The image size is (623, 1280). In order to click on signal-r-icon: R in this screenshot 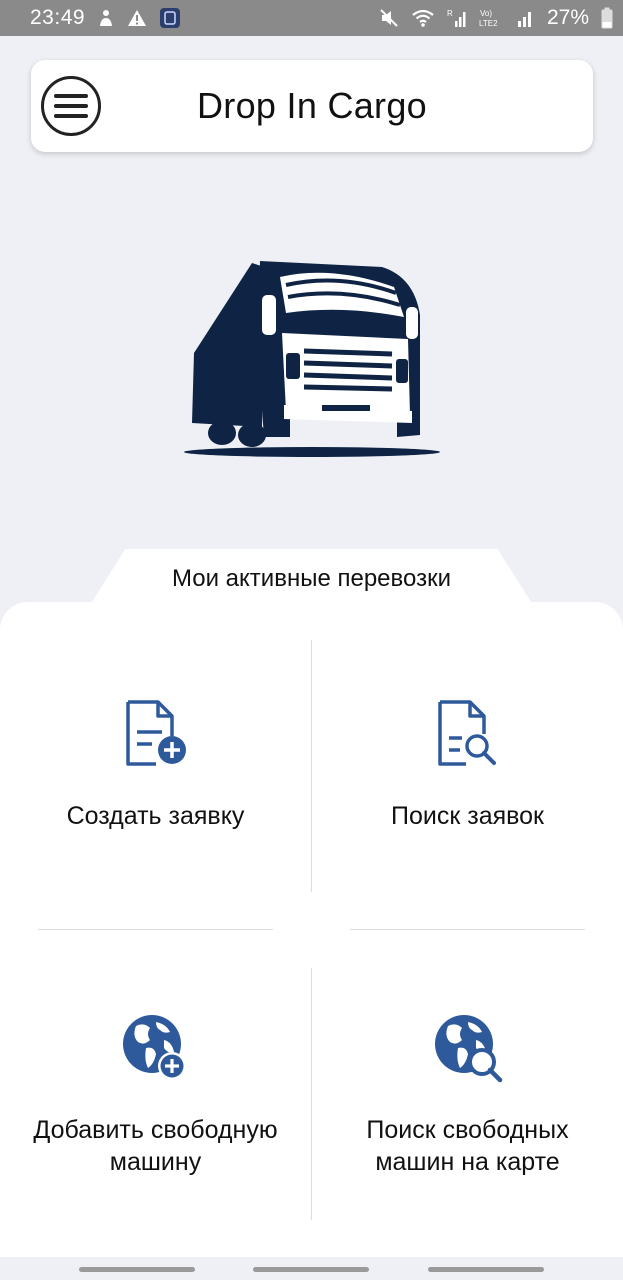, I will do `click(457, 18)`.